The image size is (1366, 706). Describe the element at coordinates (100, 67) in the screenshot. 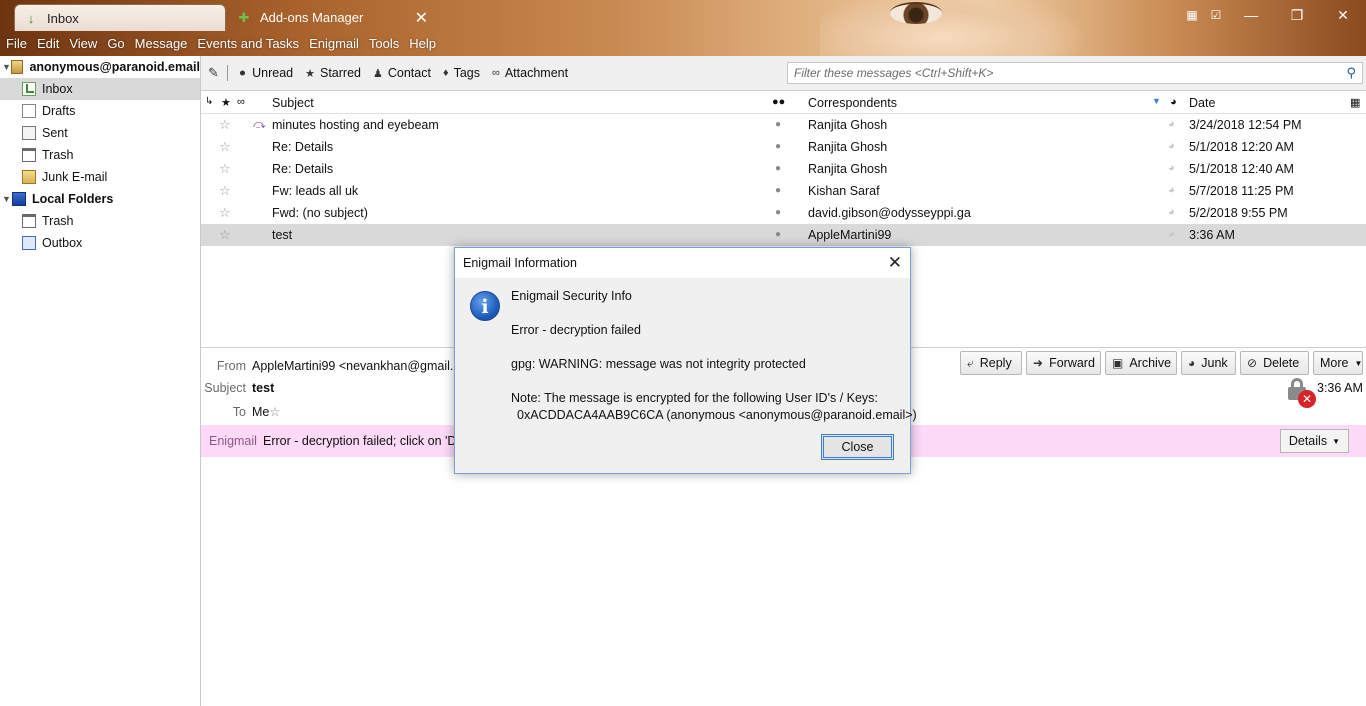

I see `folder-account: ▼ anonymous@paranoid.email` at that location.